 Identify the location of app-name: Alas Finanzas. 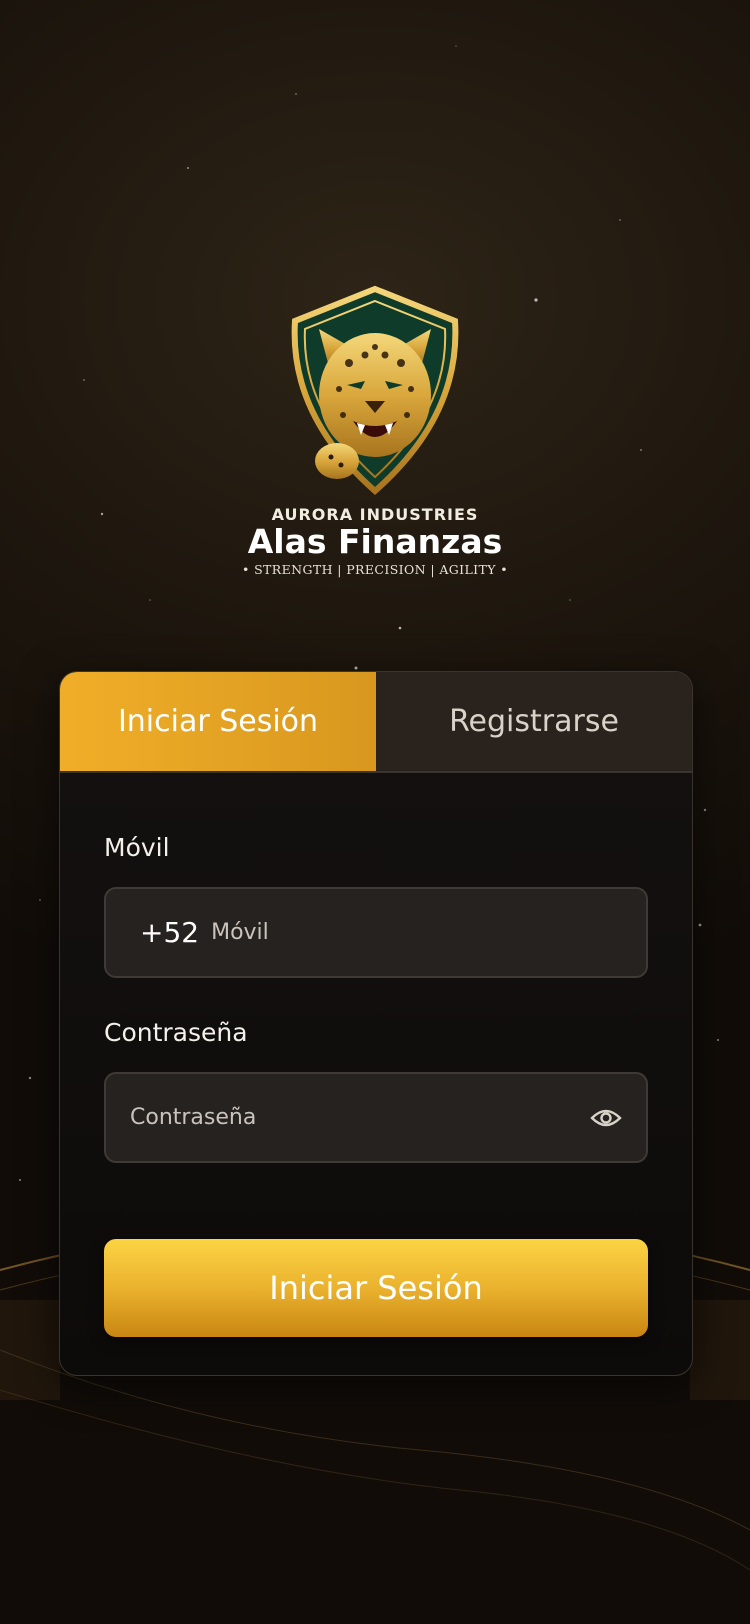
(375, 541).